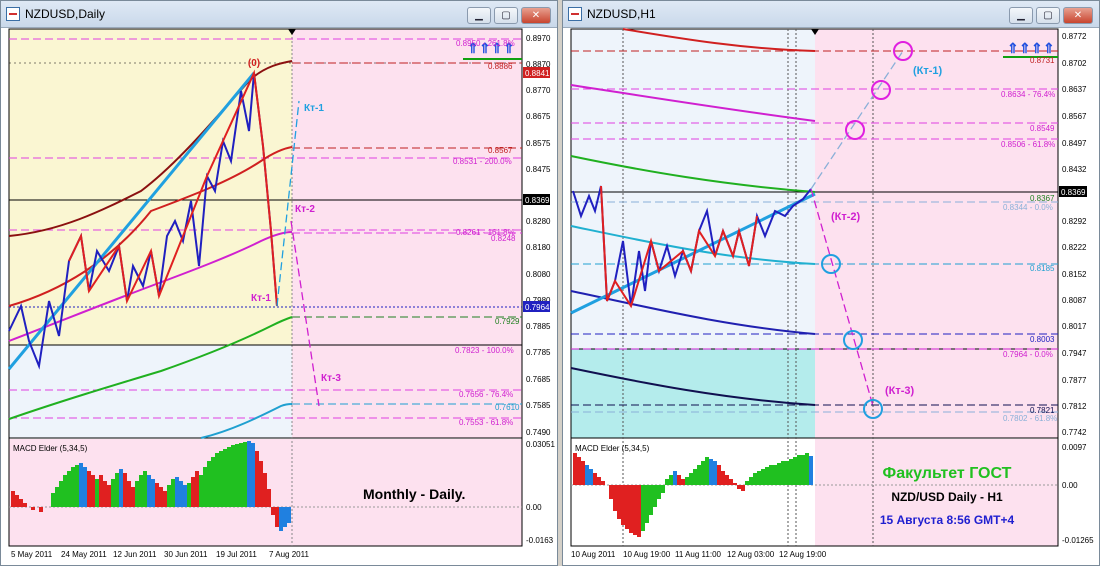  What do you see at coordinates (1042, 268) in the screenshot?
I see `svg-text: 0.8185` at bounding box center [1042, 268].